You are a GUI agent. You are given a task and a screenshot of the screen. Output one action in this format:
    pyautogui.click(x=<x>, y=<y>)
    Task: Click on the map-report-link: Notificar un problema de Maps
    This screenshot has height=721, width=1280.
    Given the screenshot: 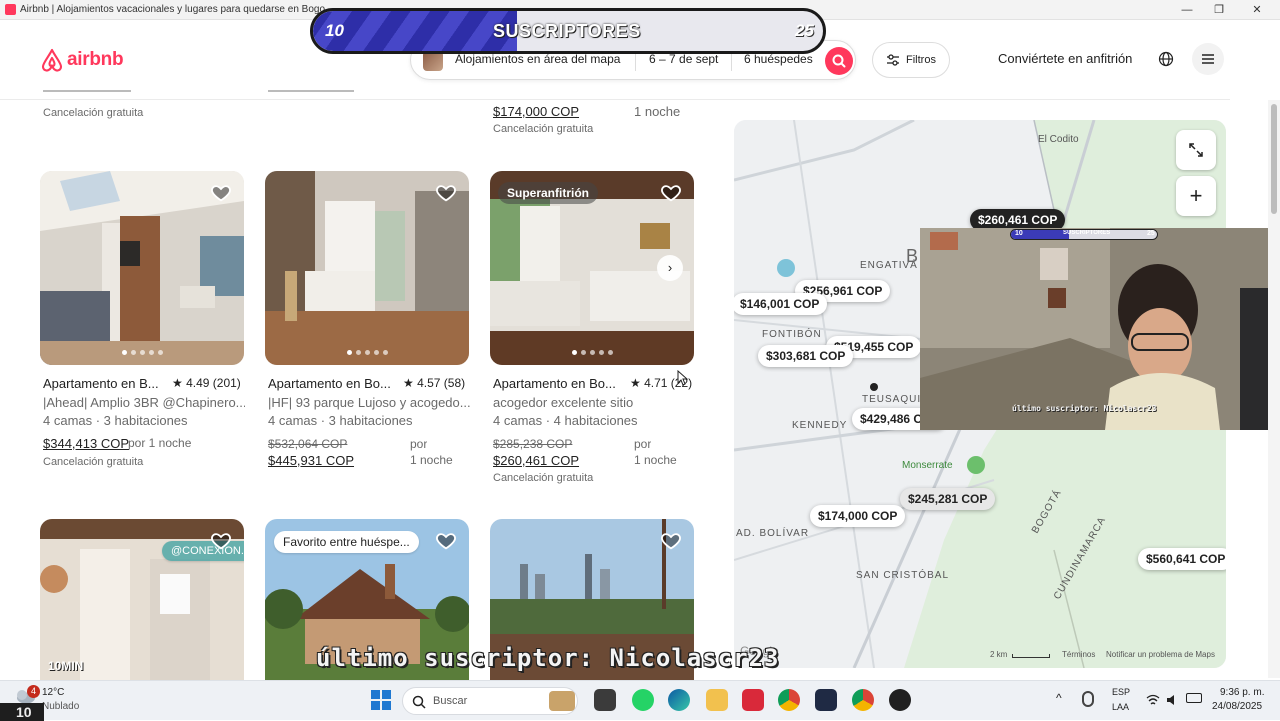 What is the action you would take?
    pyautogui.click(x=1160, y=654)
    